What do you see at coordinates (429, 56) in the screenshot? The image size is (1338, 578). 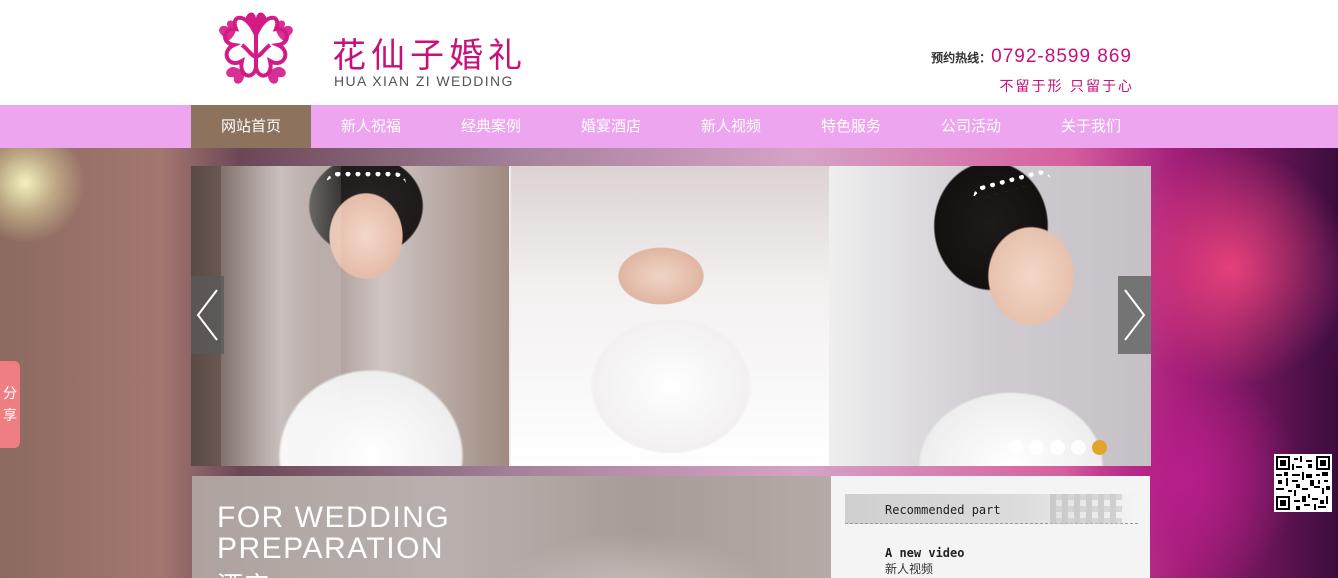 I see `brand-name-chinese: 花仙子婚礼` at bounding box center [429, 56].